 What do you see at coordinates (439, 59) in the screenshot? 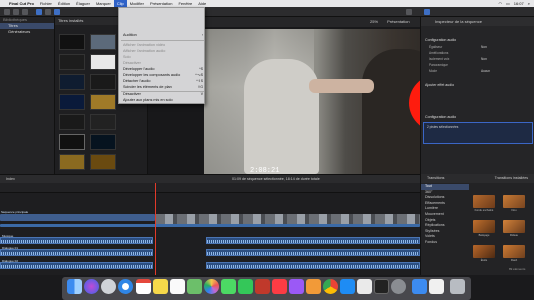
I see `inspector-row-label: Isolement voix` at bounding box center [439, 59].